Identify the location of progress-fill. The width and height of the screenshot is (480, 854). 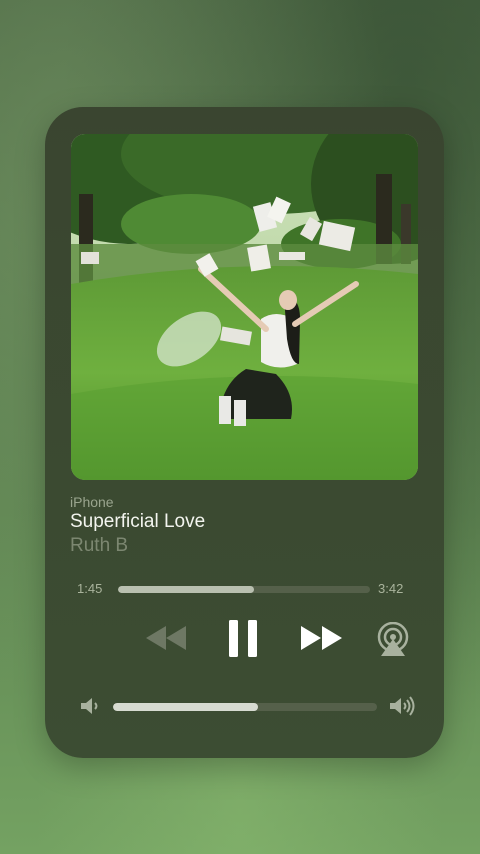
(186, 589).